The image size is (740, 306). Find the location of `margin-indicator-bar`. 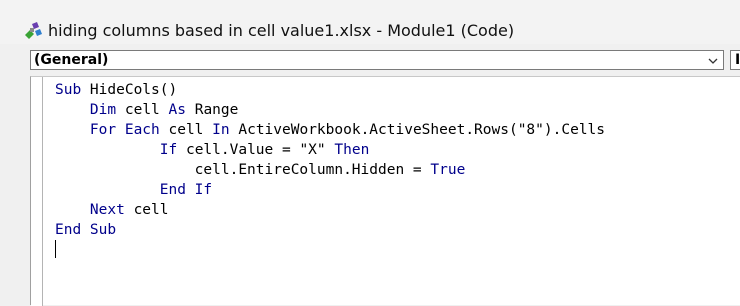

margin-indicator-bar is located at coordinates (37, 191).